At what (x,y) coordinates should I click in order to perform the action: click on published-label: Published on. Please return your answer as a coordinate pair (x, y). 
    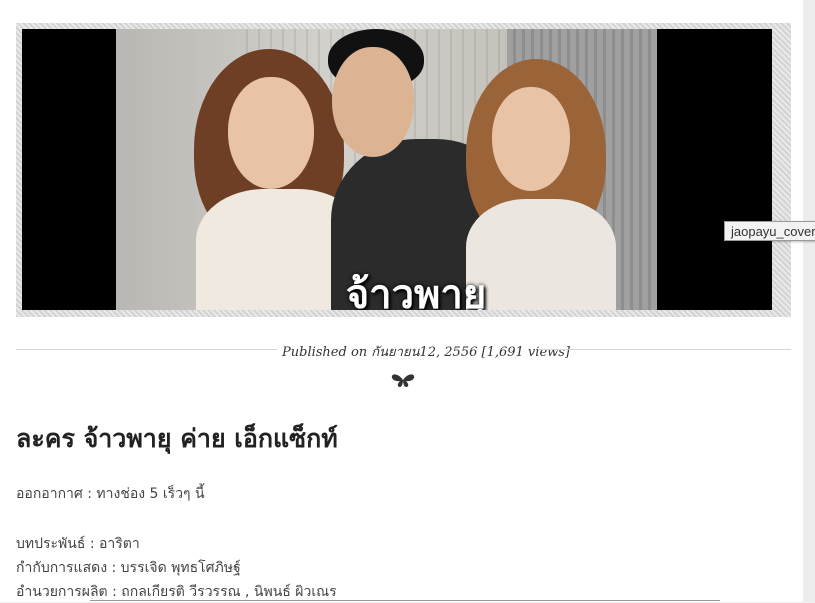
    Looking at the image, I should click on (325, 352).